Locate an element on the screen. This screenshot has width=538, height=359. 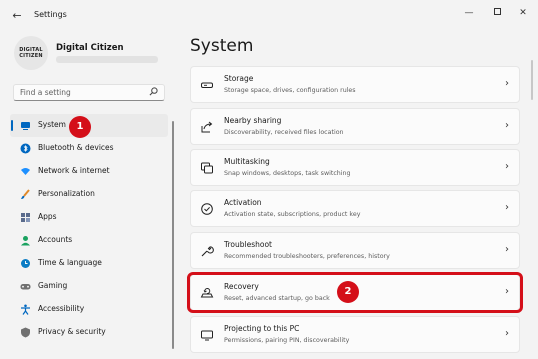
sidebar-item-bluetooth: Bluetooth & devices is located at coordinates (89, 148).